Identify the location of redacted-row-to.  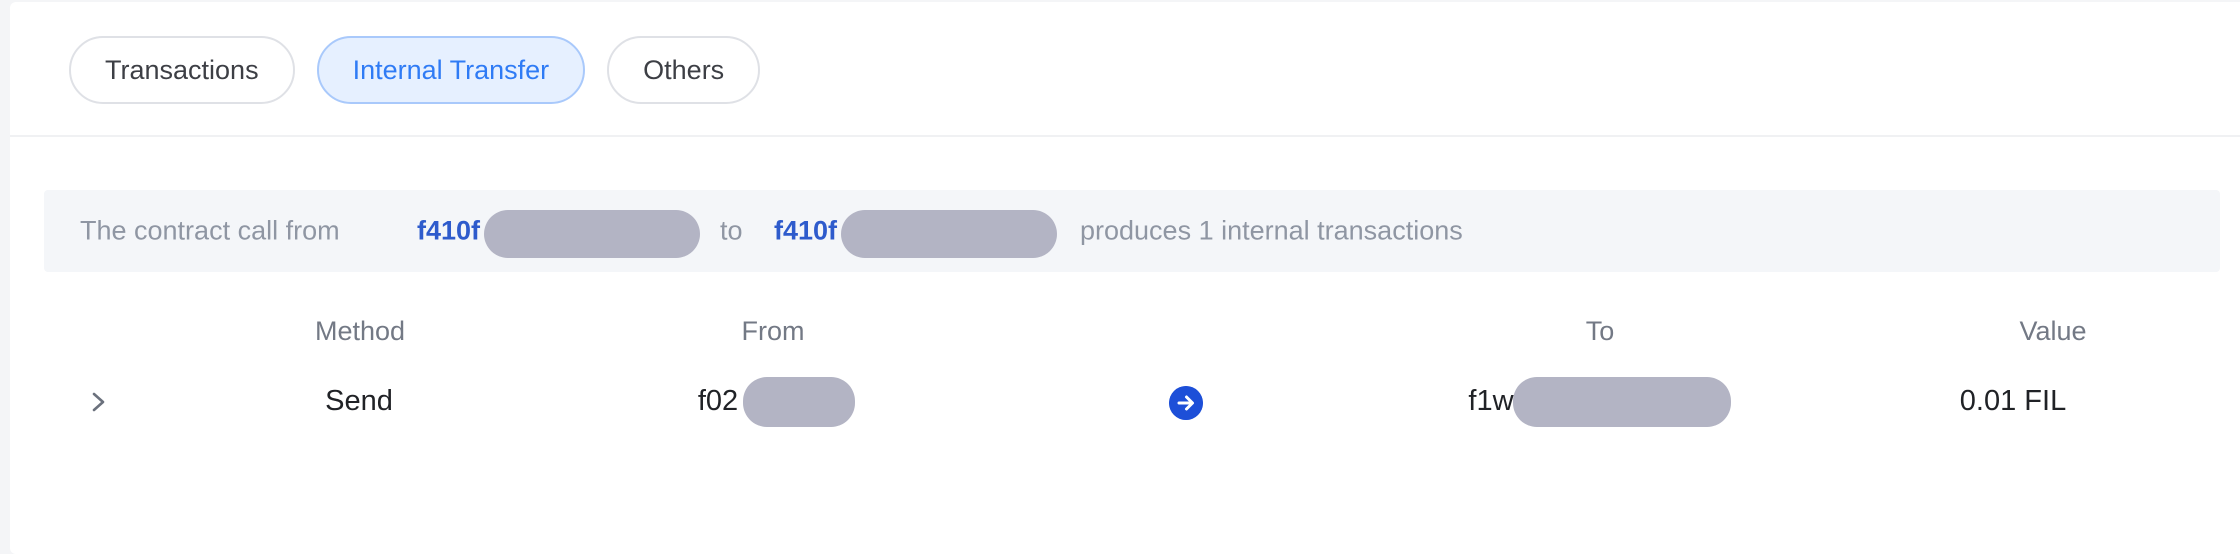
(1622, 402).